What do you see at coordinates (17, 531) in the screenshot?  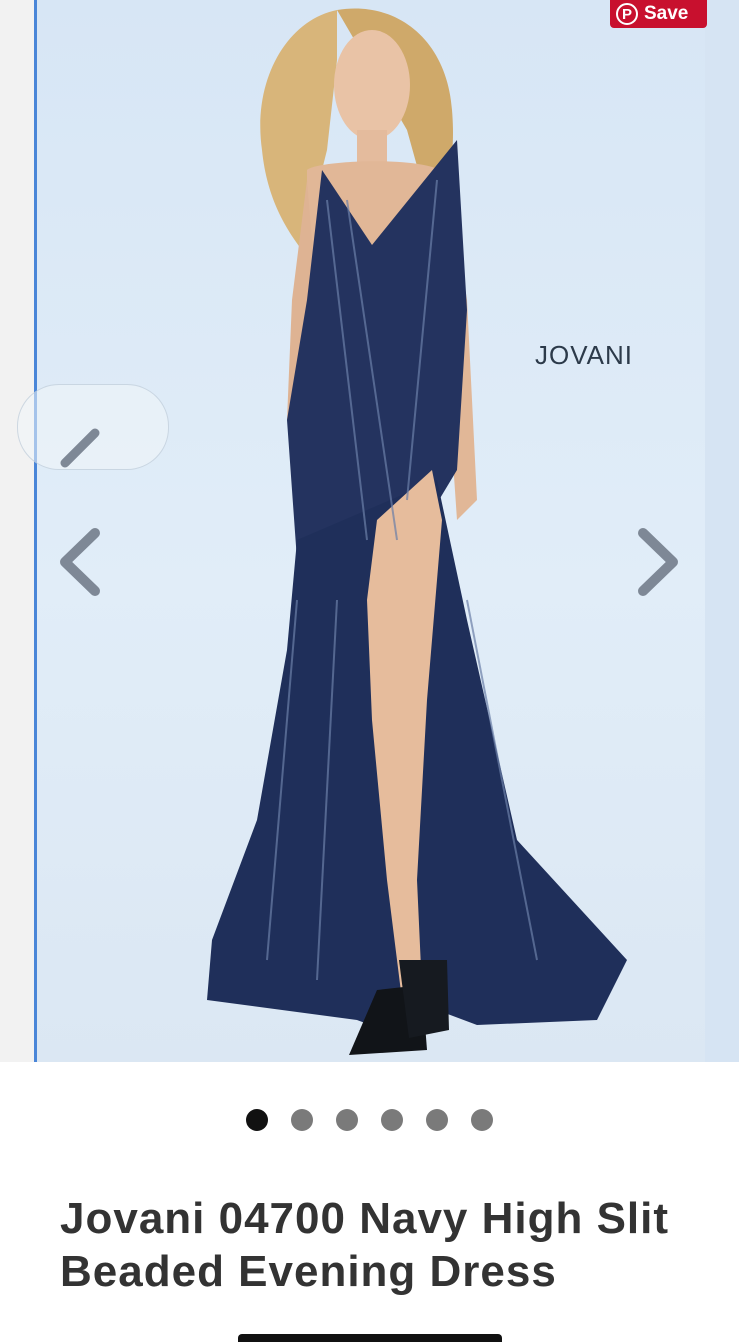 I see `left-margin` at bounding box center [17, 531].